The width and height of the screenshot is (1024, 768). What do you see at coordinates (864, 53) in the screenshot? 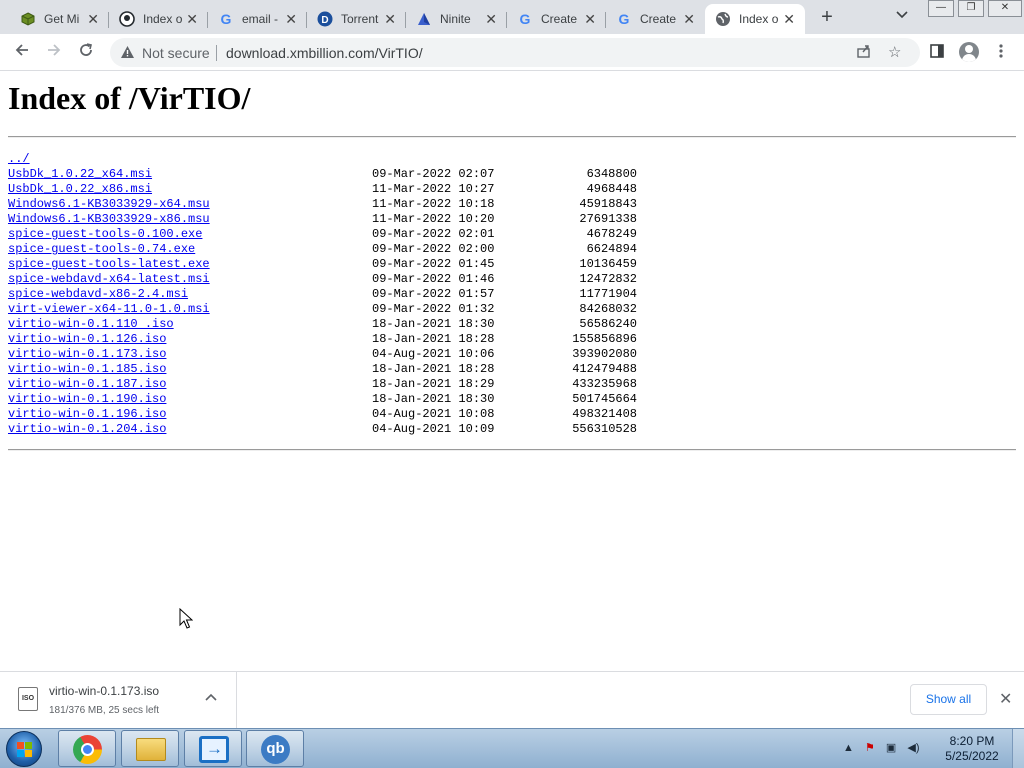
I see `share-icon` at bounding box center [864, 53].